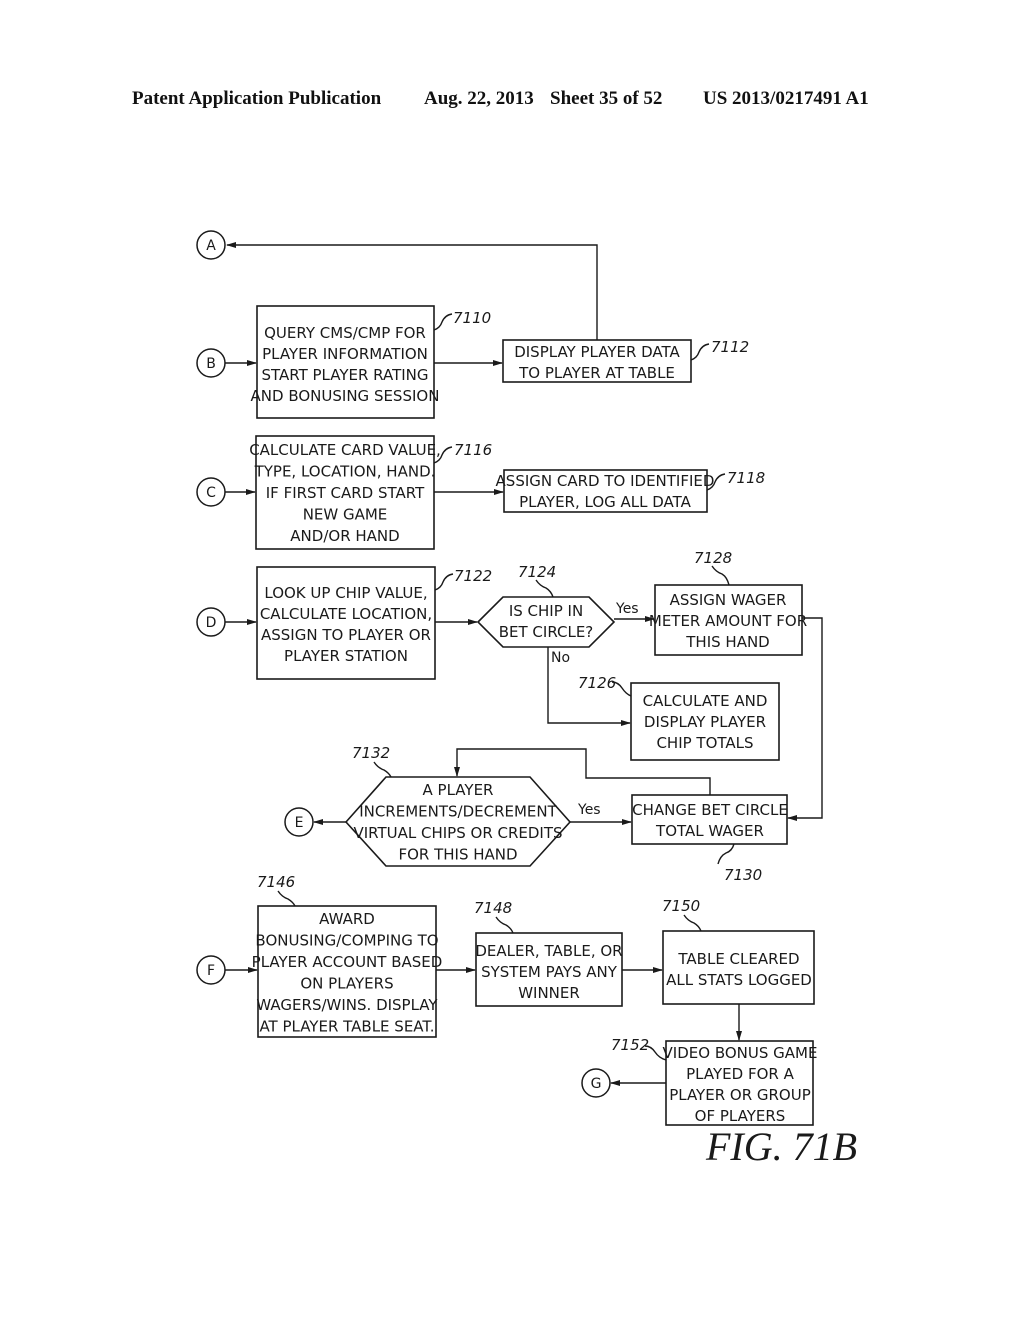  What do you see at coordinates (457, 833) in the screenshot?
I see `node-text-line: VIRTUAL CHIPS OR CREDITS` at bounding box center [457, 833].